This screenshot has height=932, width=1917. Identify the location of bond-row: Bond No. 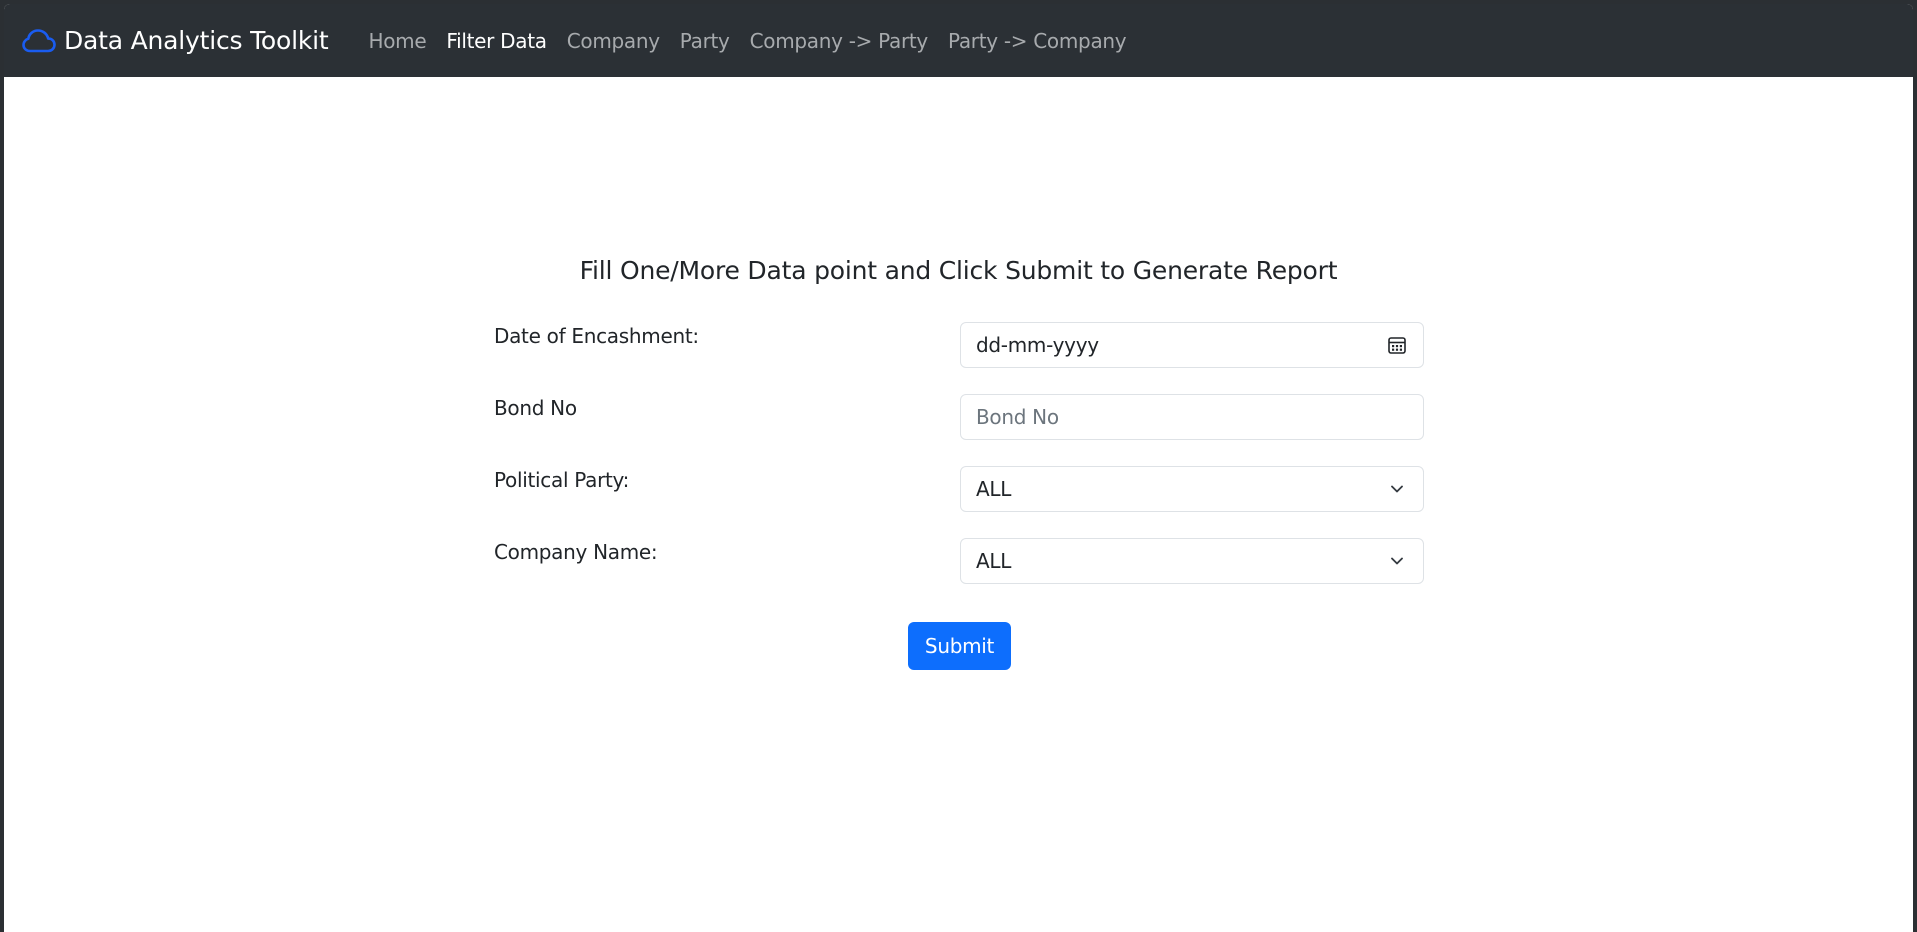
(960, 418).